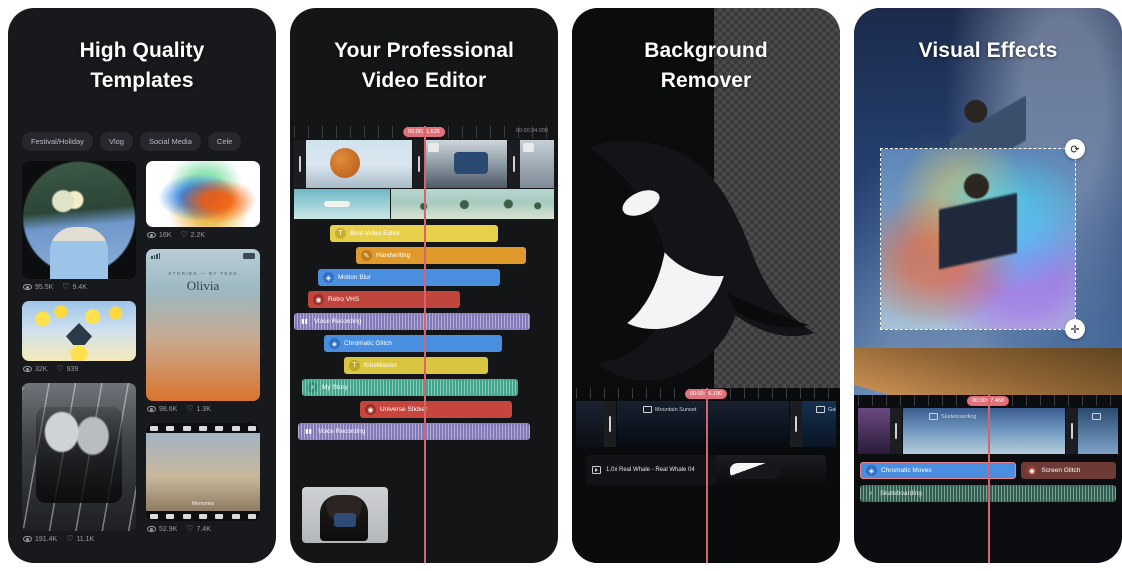  I want to click on template-card: 95.5K ♡ 9.4K, so click(79, 228).